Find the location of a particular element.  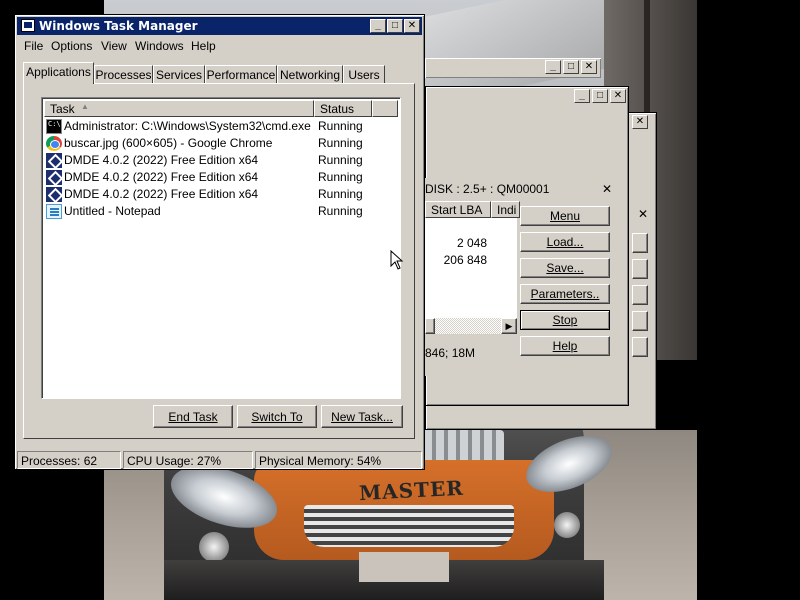

end-task-button: End Task is located at coordinates (193, 416).